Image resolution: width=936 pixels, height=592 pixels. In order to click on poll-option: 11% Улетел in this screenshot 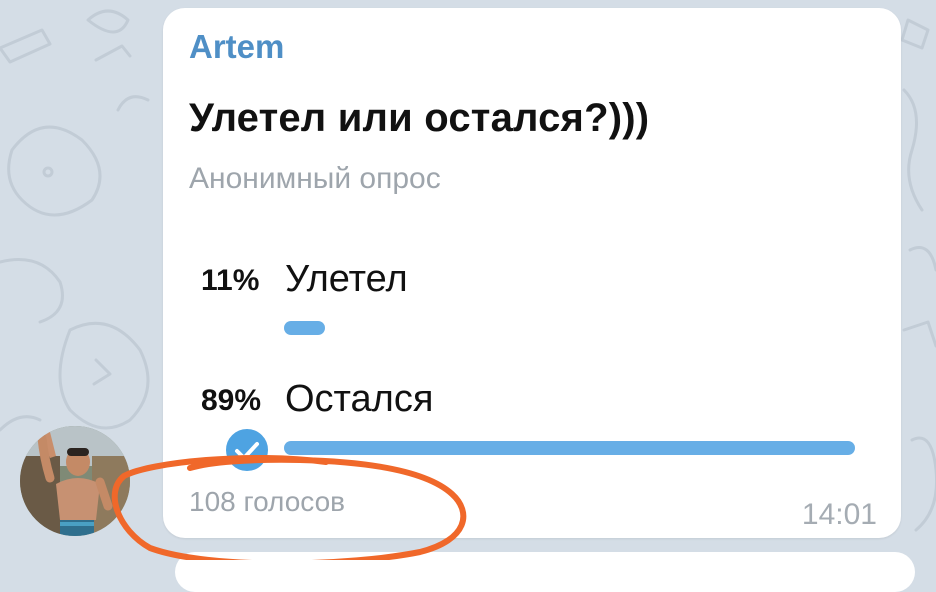, I will do `click(532, 298)`.